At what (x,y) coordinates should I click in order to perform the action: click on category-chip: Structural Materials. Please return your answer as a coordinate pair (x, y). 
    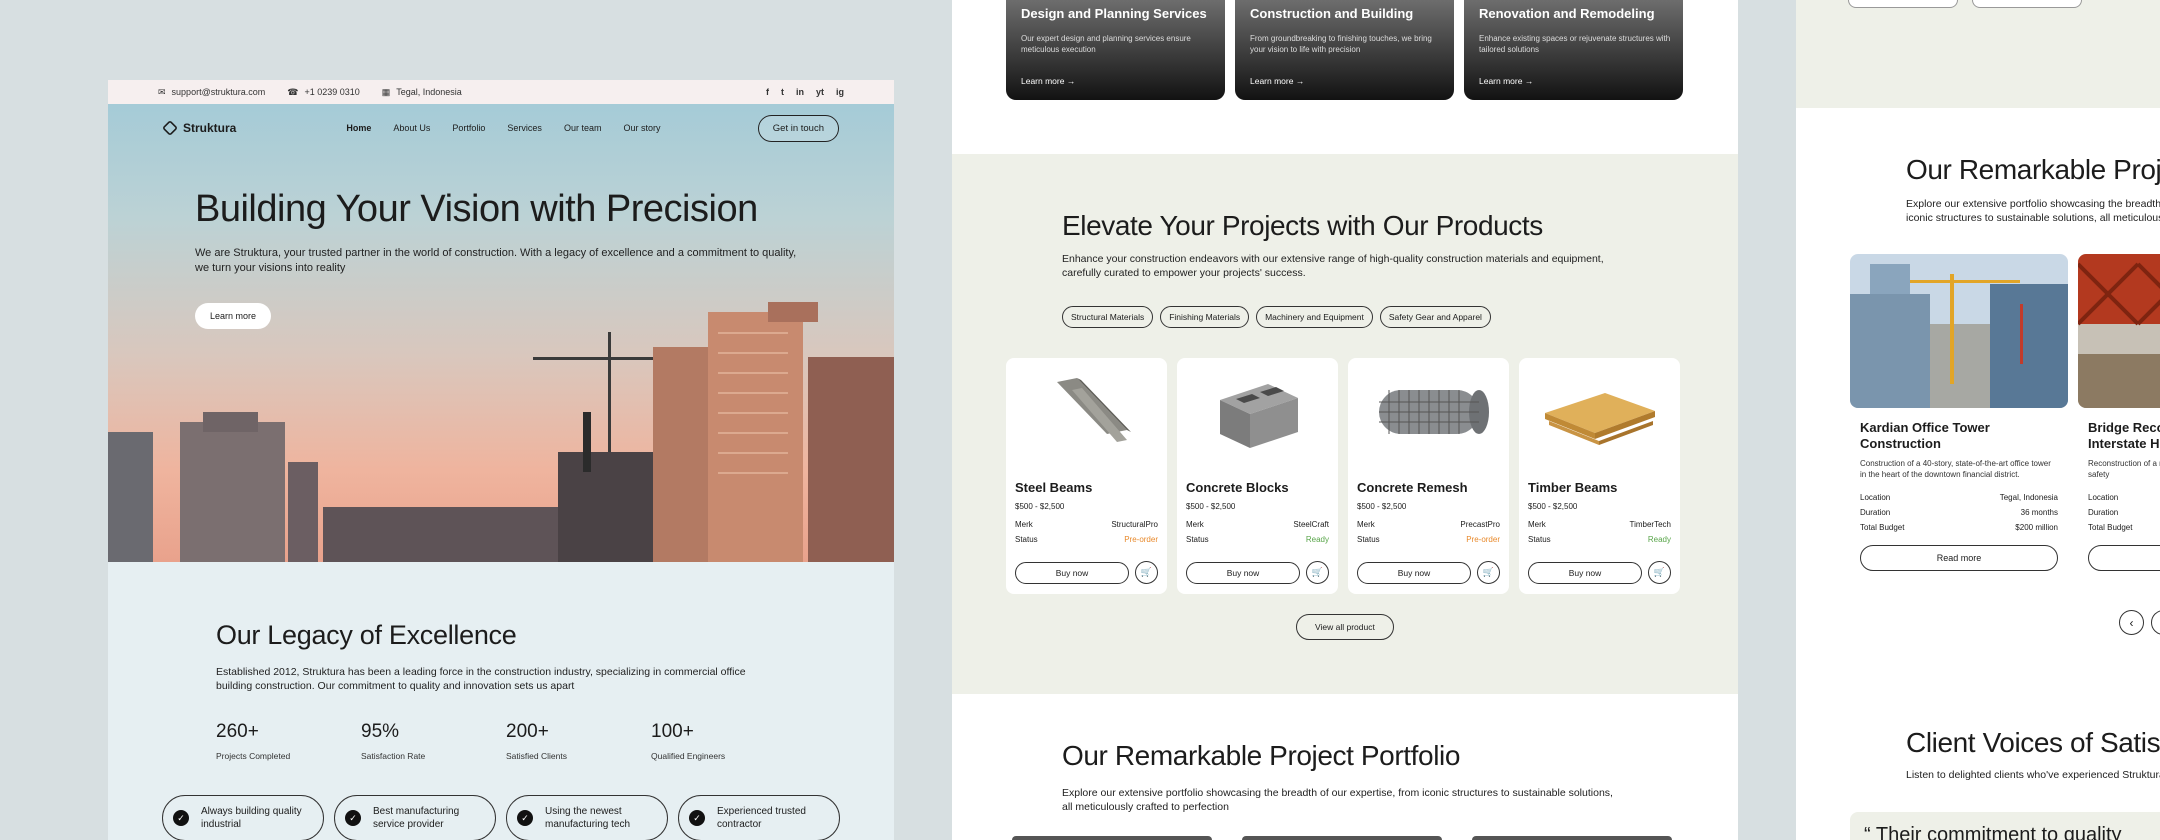
    Looking at the image, I should click on (1108, 317).